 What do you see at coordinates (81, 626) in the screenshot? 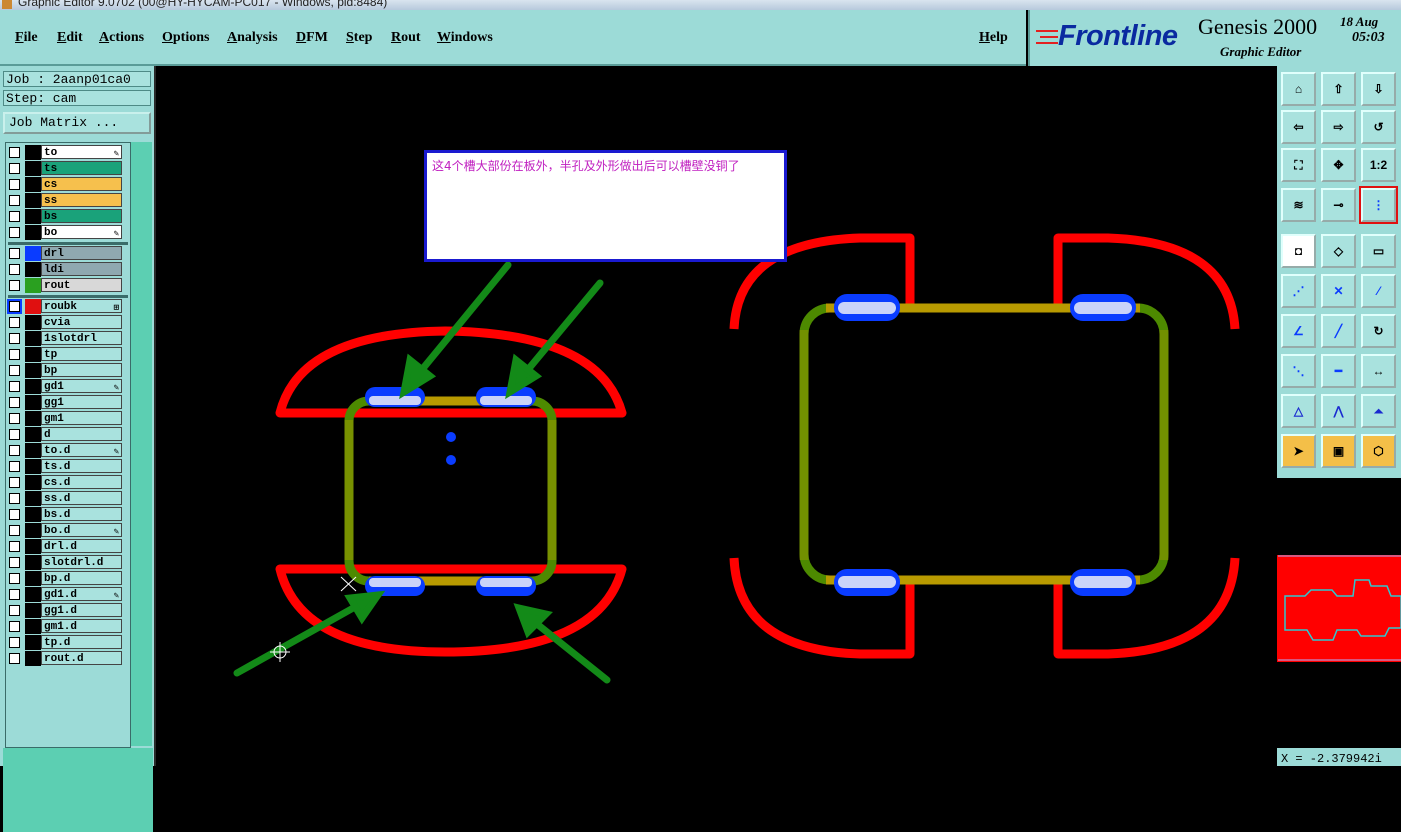
I see `layer-name: gm1.d` at bounding box center [81, 626].